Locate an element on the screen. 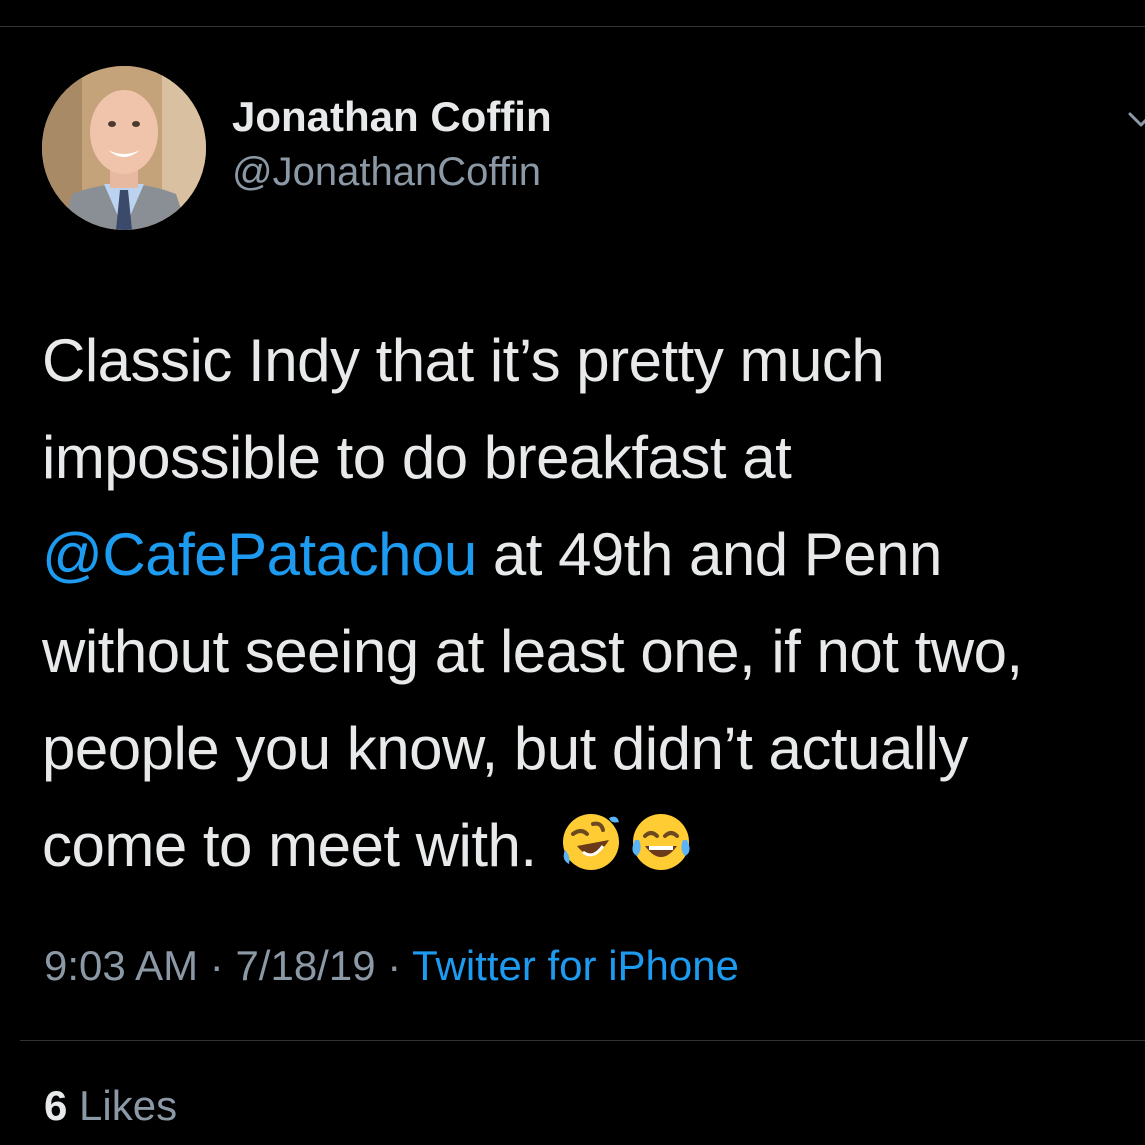  tweet-line: come to meet with. is located at coordinates (582, 845).